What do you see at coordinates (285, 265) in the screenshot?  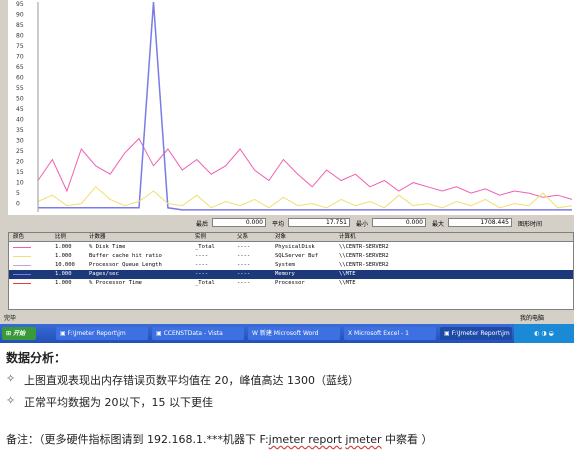 I see `counter-object: System` at bounding box center [285, 265].